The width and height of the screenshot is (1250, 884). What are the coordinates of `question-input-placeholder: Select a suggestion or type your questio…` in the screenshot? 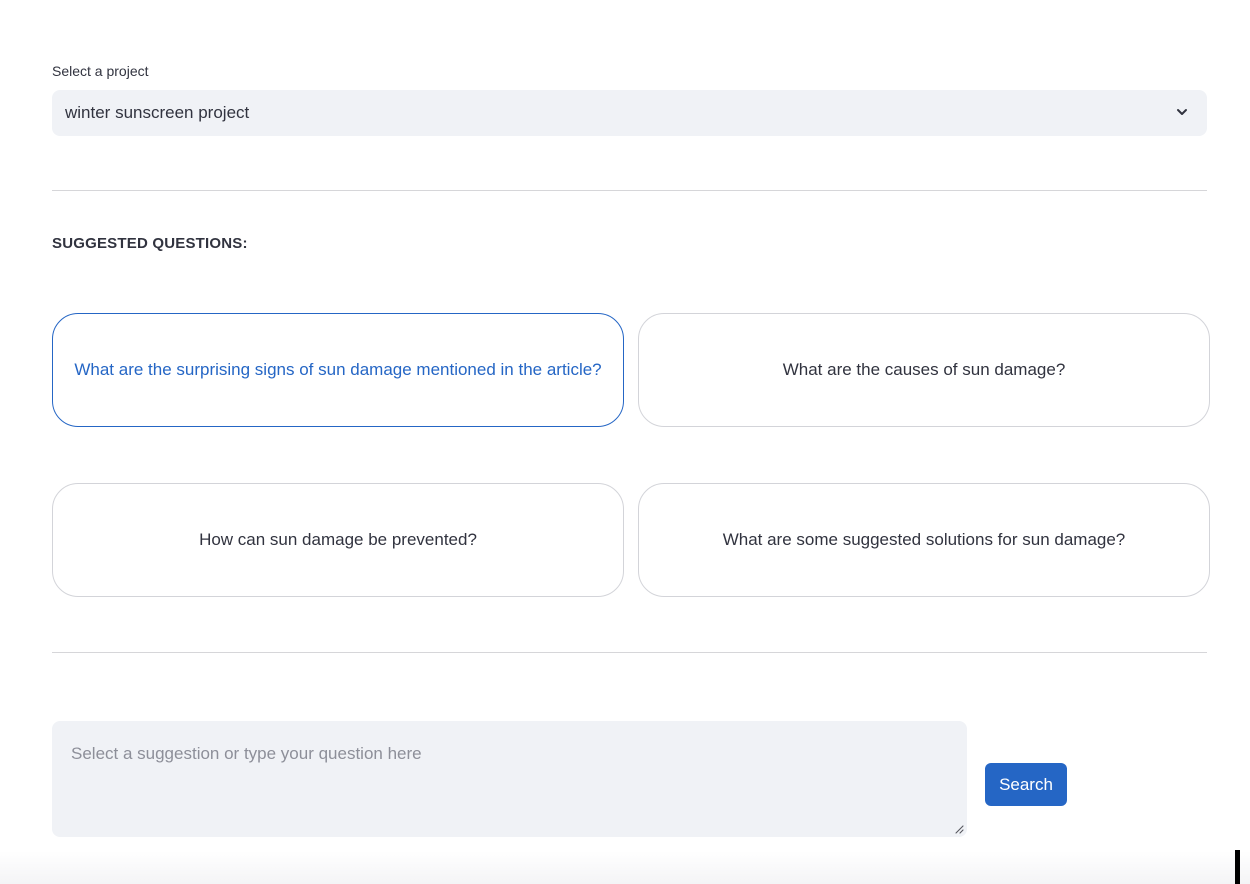 It's located at (246, 753).